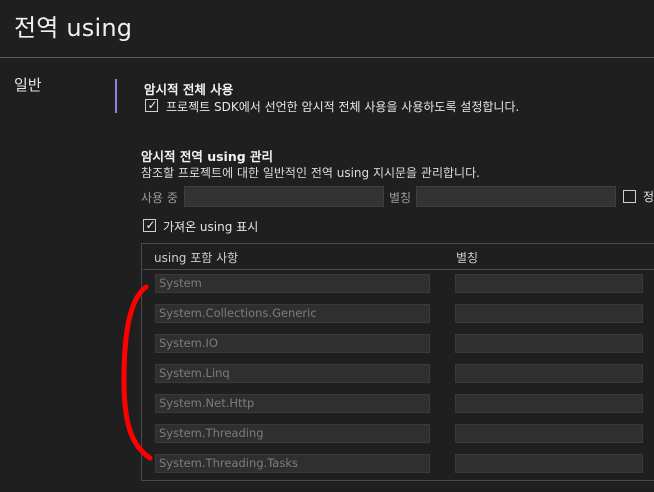 The image size is (654, 492). What do you see at coordinates (648, 197) in the screenshot?
I see `static-checkbox-label: 정` at bounding box center [648, 197].